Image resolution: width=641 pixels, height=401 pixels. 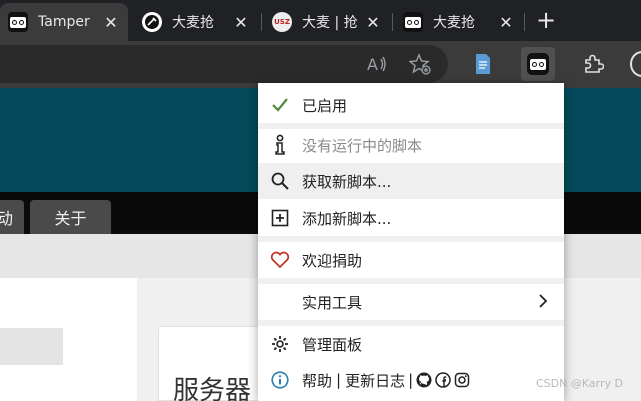 What do you see at coordinates (362, 145) in the screenshot?
I see `menu-item-label: 没有运行中的脚本` at bounding box center [362, 145].